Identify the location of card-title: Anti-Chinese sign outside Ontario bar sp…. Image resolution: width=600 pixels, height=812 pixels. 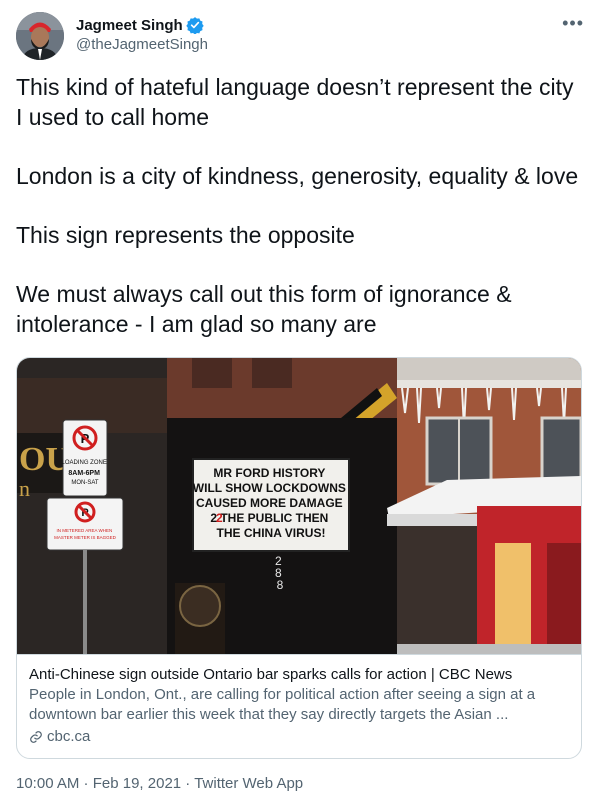
(299, 675).